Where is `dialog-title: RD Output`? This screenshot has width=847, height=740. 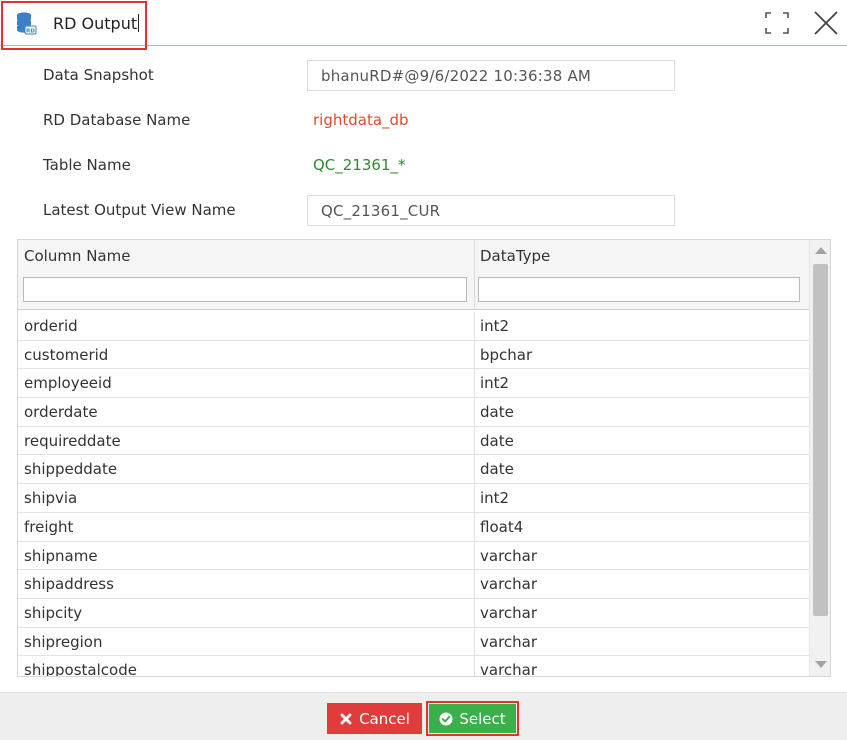
dialog-title: RD Output is located at coordinates (96, 23).